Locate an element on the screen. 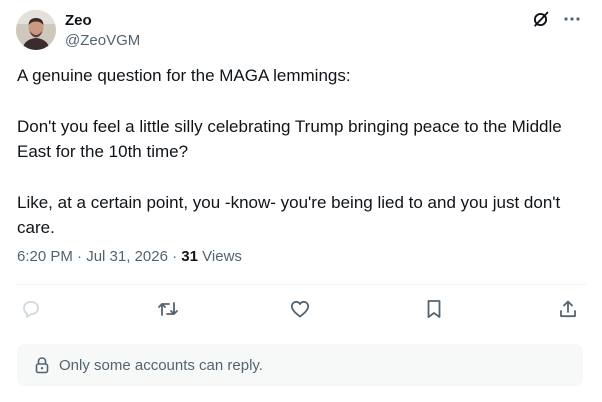 This screenshot has height=402, width=602. tweet-meta: 6:20 PM · Jul 31, 2026 · 31 Views is located at coordinates (129, 257).